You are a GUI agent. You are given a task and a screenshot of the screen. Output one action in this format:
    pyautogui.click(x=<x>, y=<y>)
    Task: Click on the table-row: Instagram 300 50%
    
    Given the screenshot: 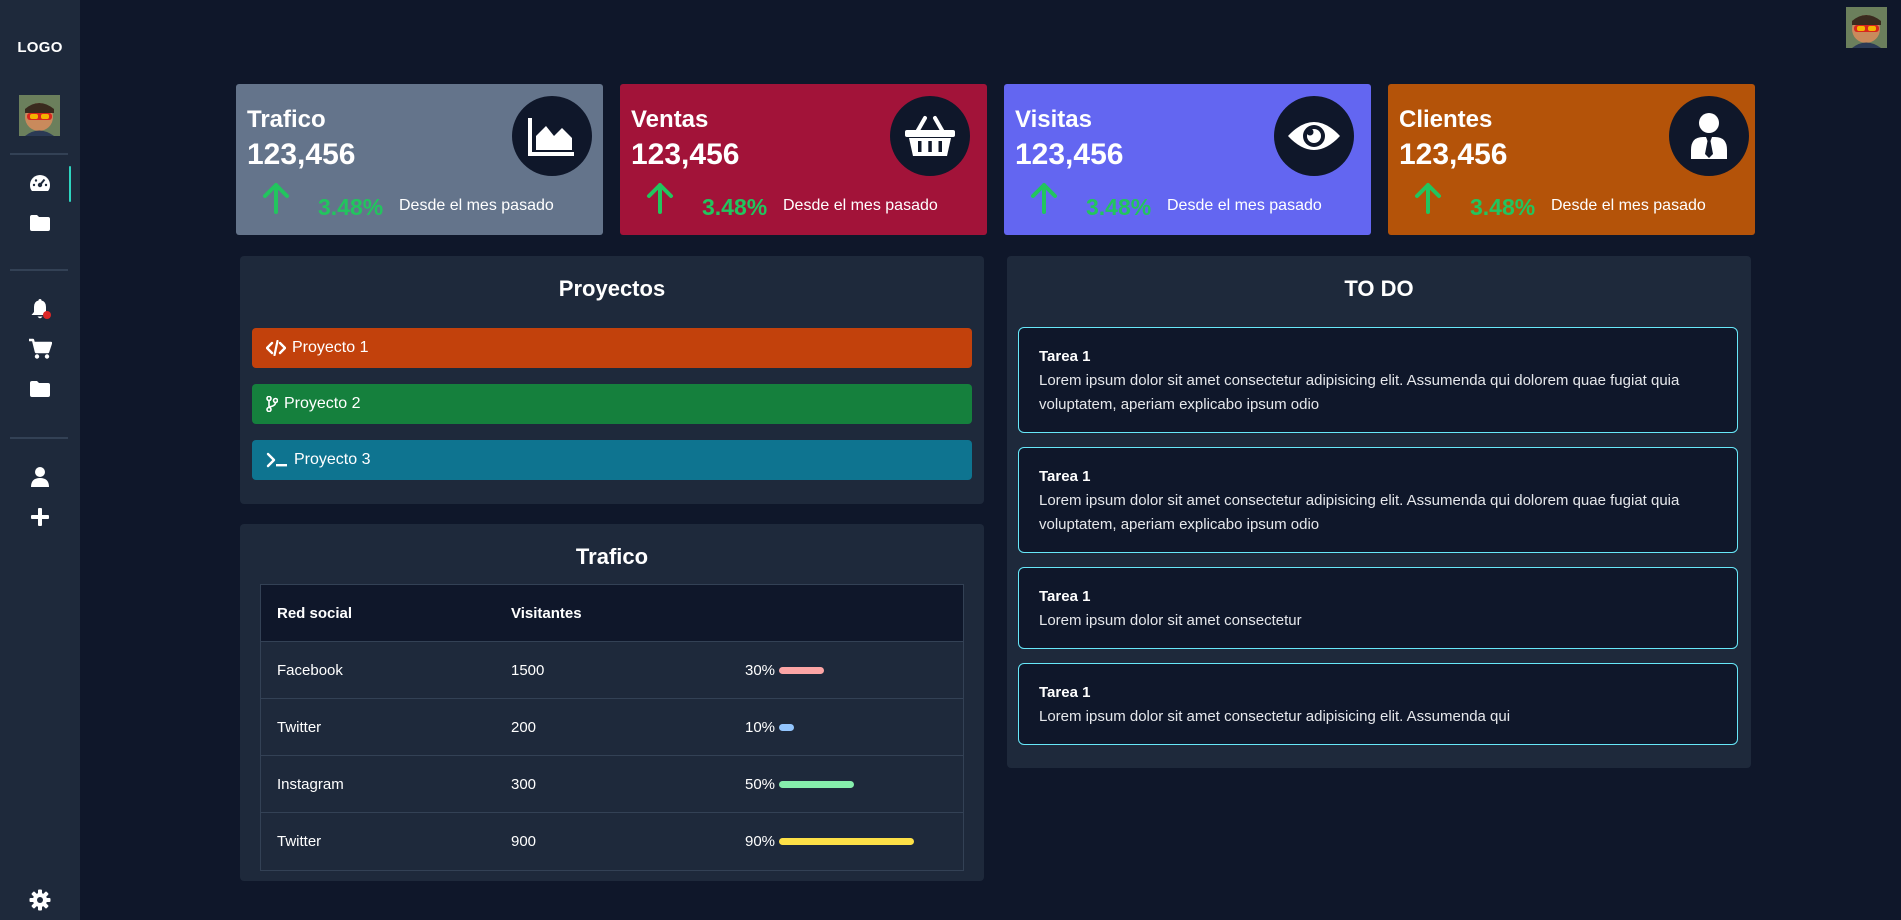 What is the action you would take?
    pyautogui.click(x=612, y=784)
    